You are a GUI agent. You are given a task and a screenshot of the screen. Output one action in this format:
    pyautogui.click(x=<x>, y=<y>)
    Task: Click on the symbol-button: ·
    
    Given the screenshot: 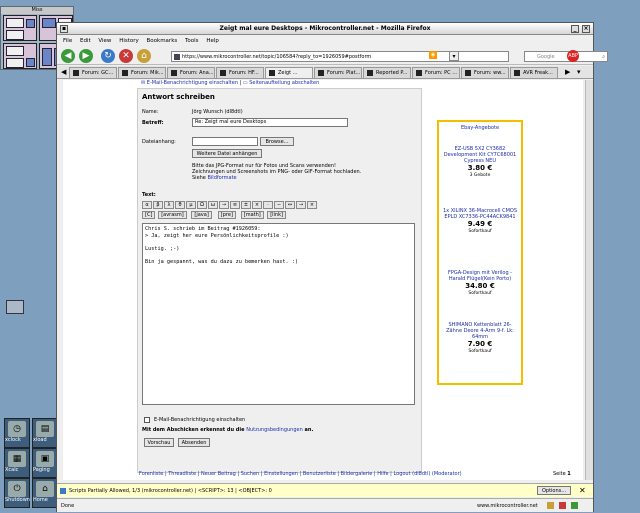 What is the action you would take?
    pyautogui.click(x=268, y=205)
    